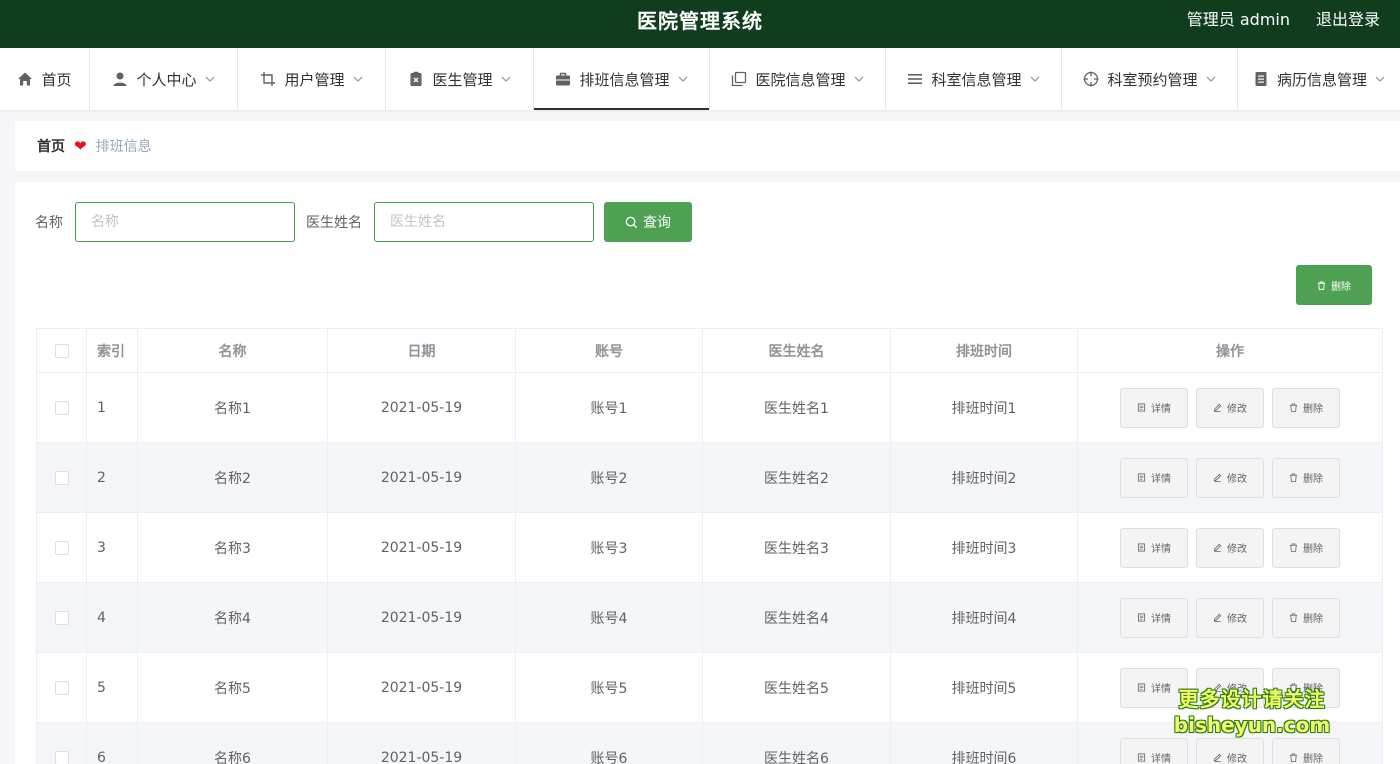  I want to click on cell-account: 账号4, so click(609, 617).